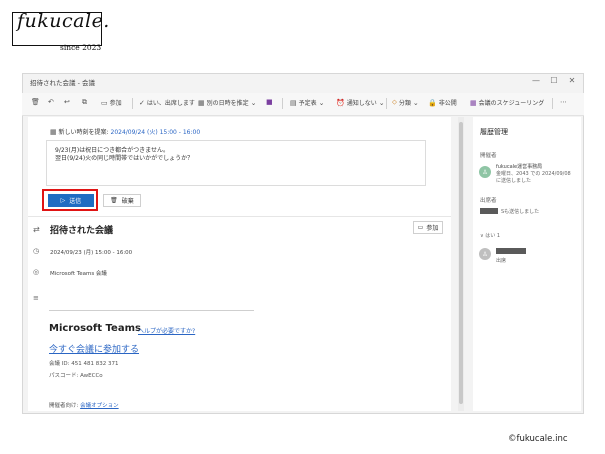 Image resolution: width=605 pixels, height=454 pixels. Describe the element at coordinates (94, 348) in the screenshot. I see `join-meeting-link: 今すぐ会議に参加する` at that location.